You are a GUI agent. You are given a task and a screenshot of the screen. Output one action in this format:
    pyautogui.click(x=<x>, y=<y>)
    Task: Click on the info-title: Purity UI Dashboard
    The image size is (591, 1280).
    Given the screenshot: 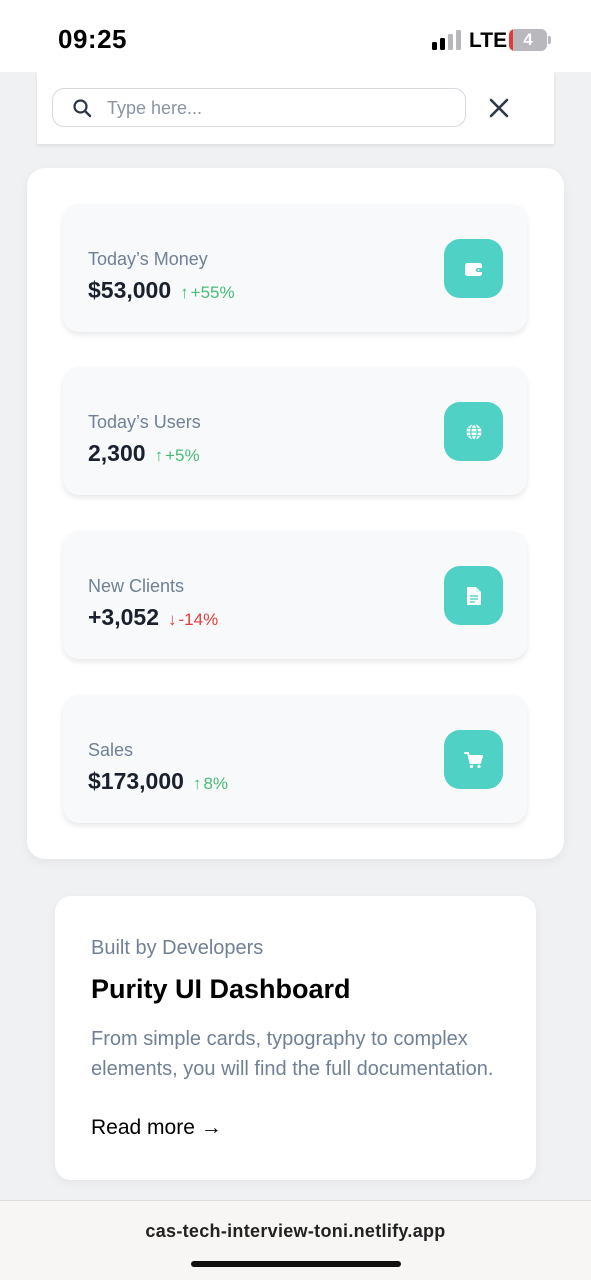 What is the action you would take?
    pyautogui.click(x=221, y=989)
    